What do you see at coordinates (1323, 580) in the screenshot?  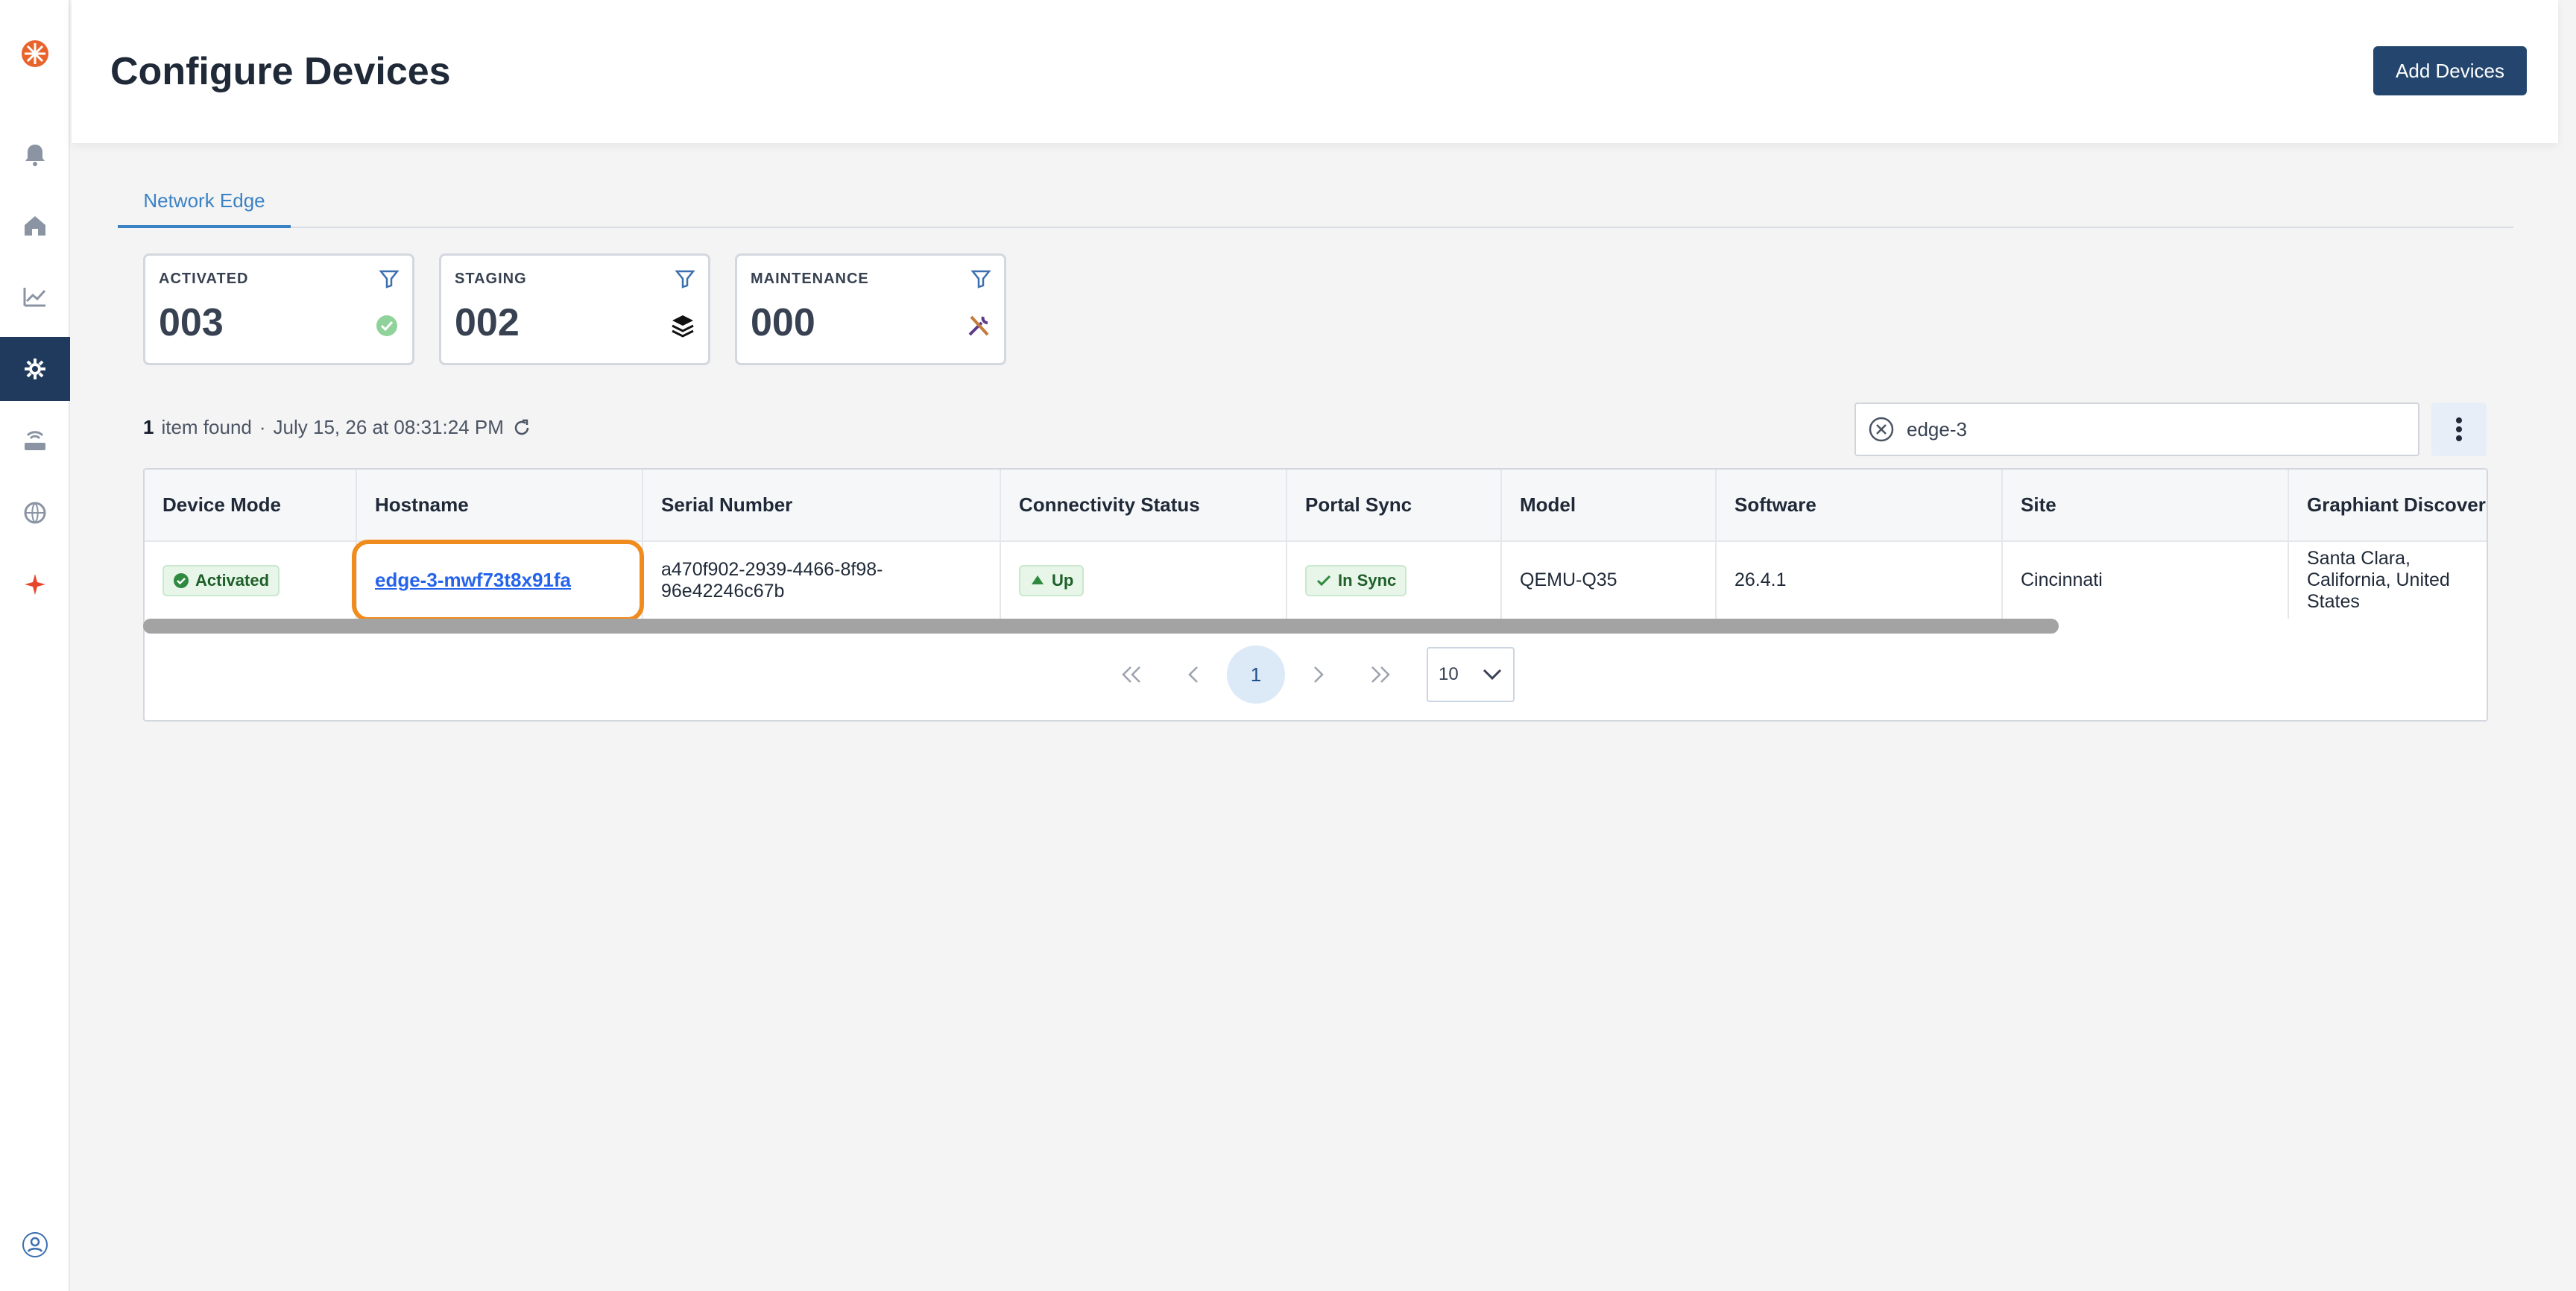 I see `checkmark-icon` at bounding box center [1323, 580].